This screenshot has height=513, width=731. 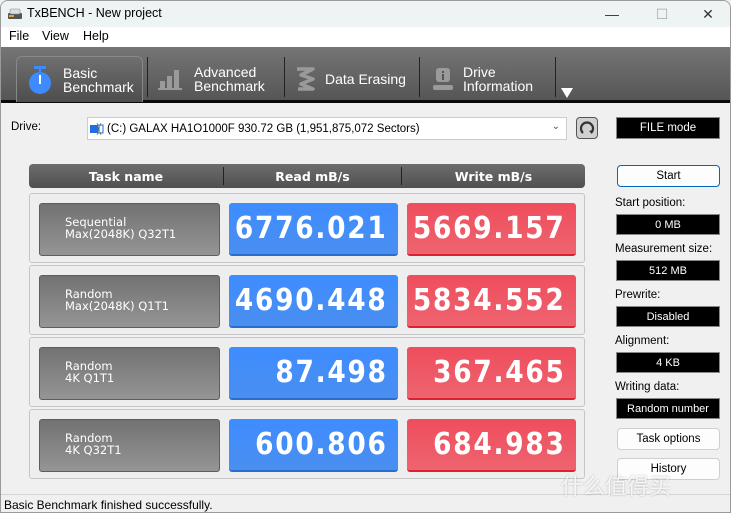 What do you see at coordinates (555, 126) in the screenshot?
I see `chevron-down-icon: ⌄` at bounding box center [555, 126].